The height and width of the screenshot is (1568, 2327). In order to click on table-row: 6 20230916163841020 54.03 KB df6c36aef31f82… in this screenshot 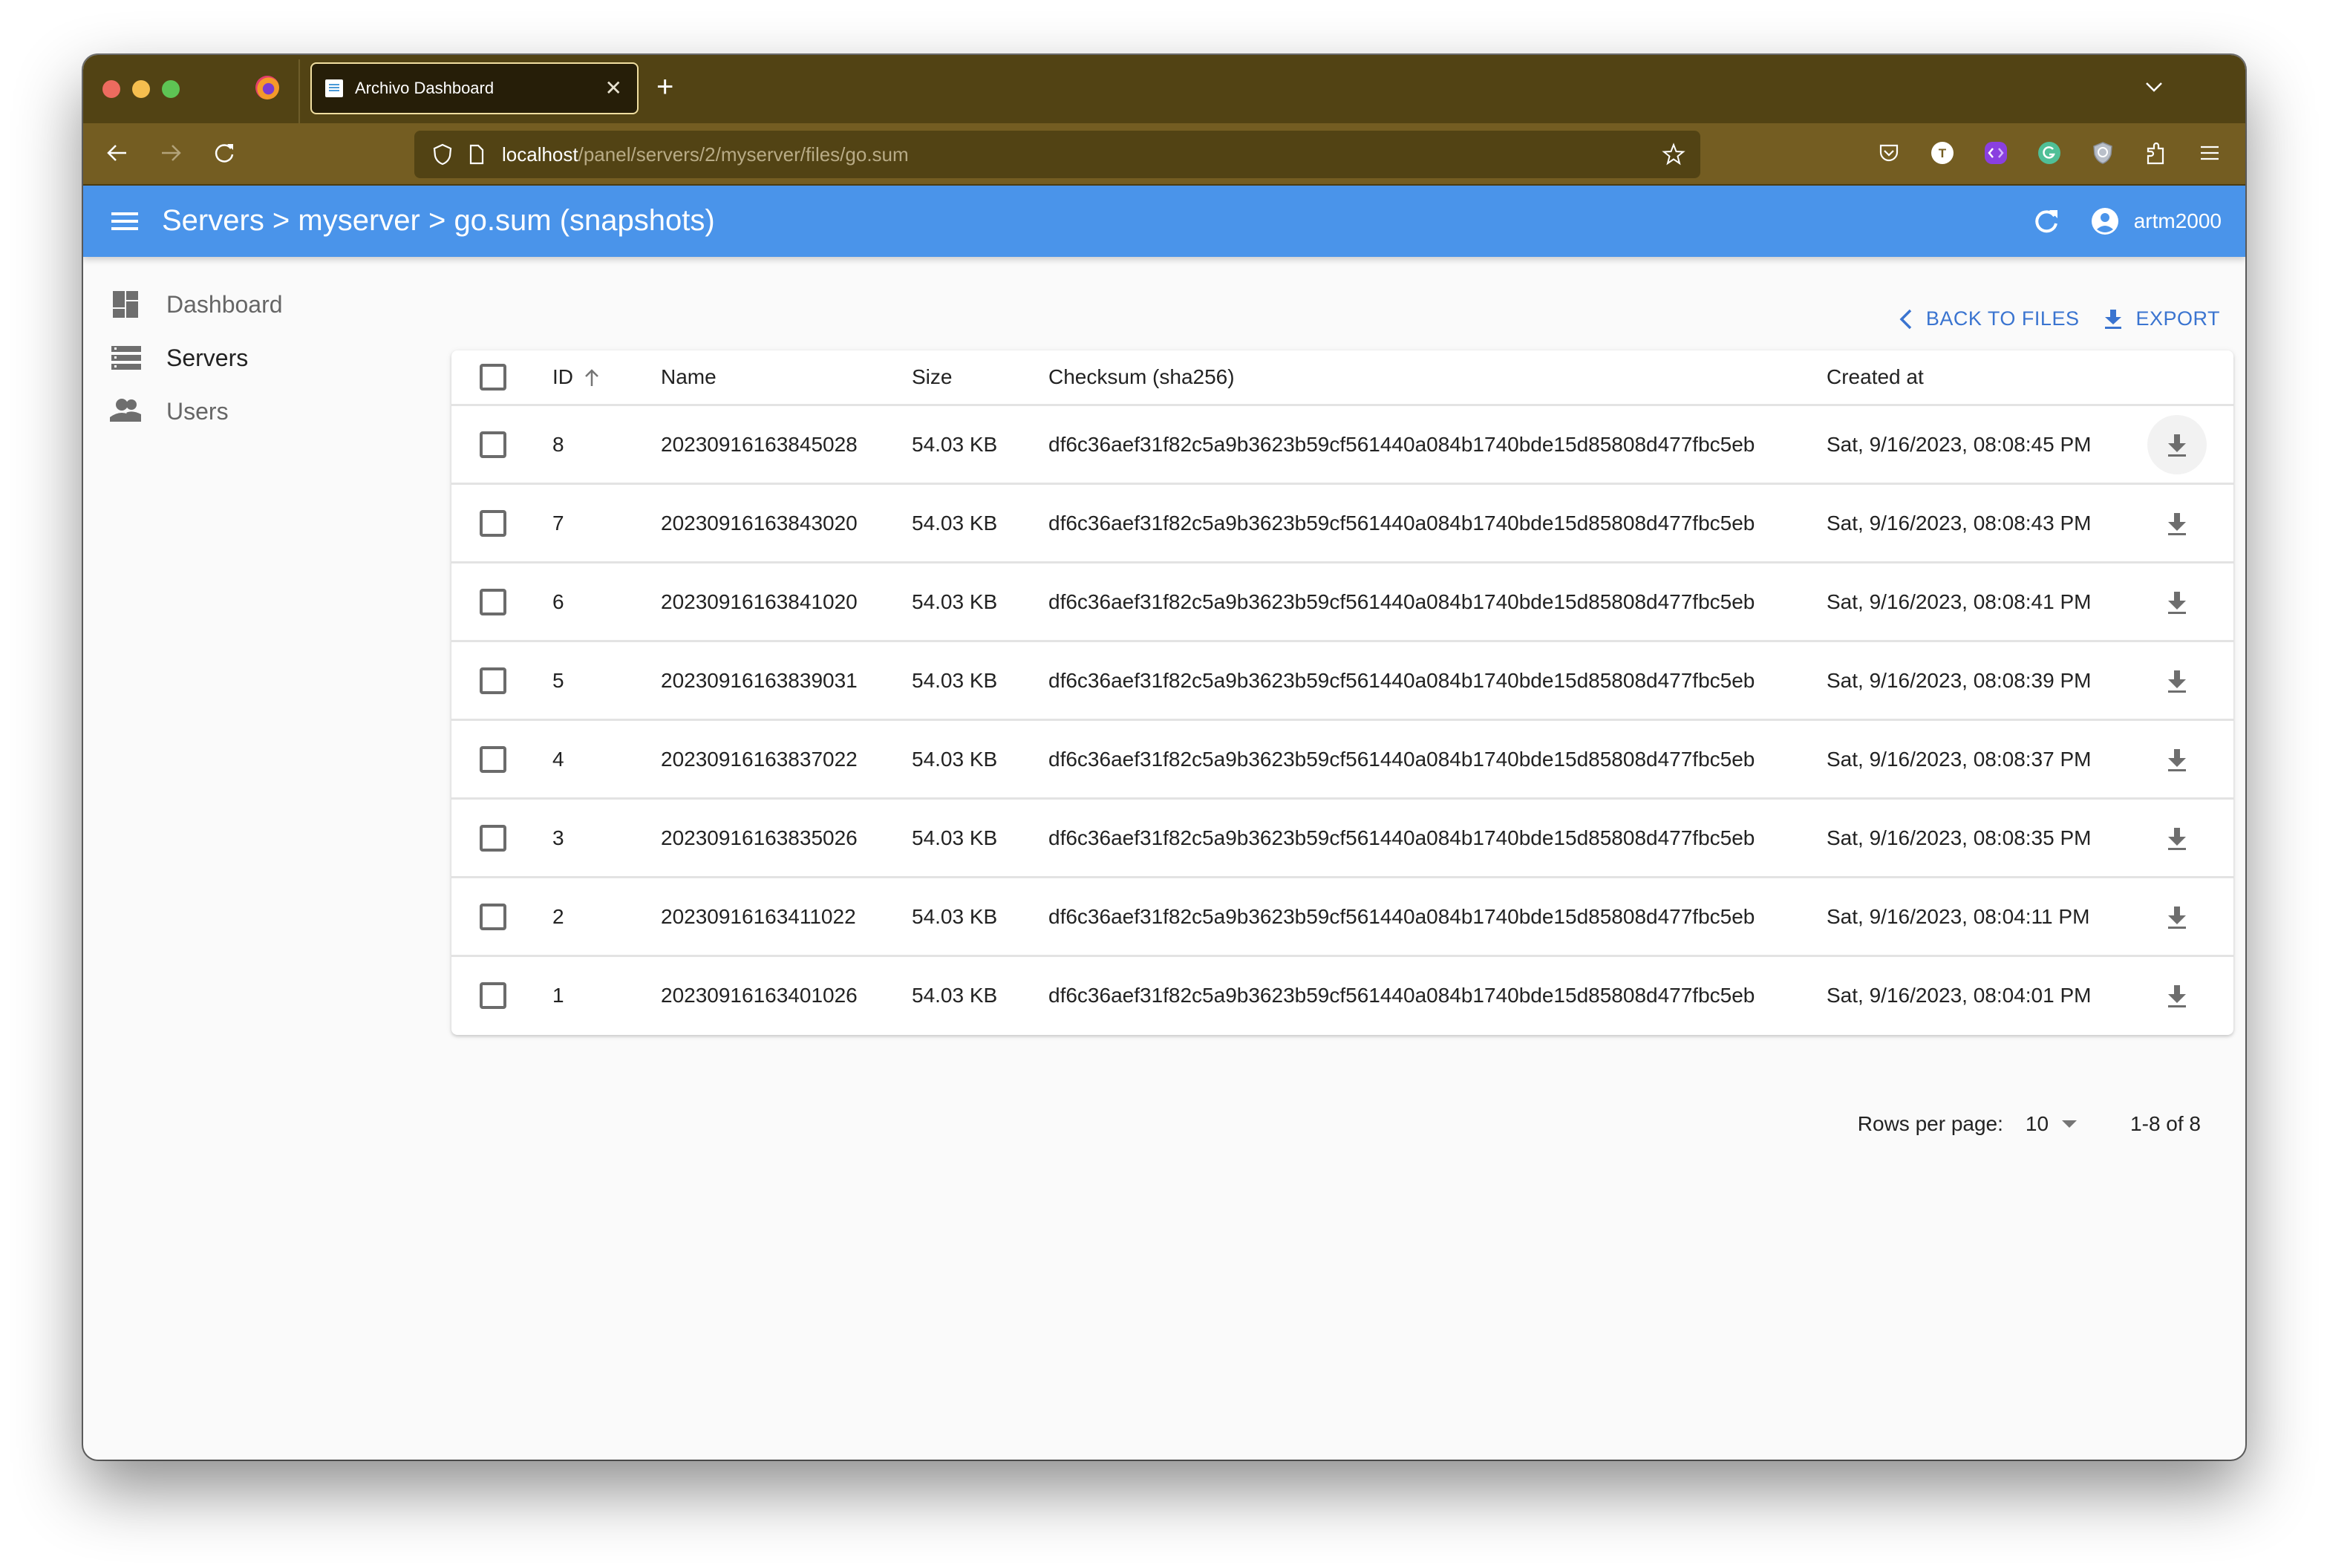, I will do `click(1342, 600)`.